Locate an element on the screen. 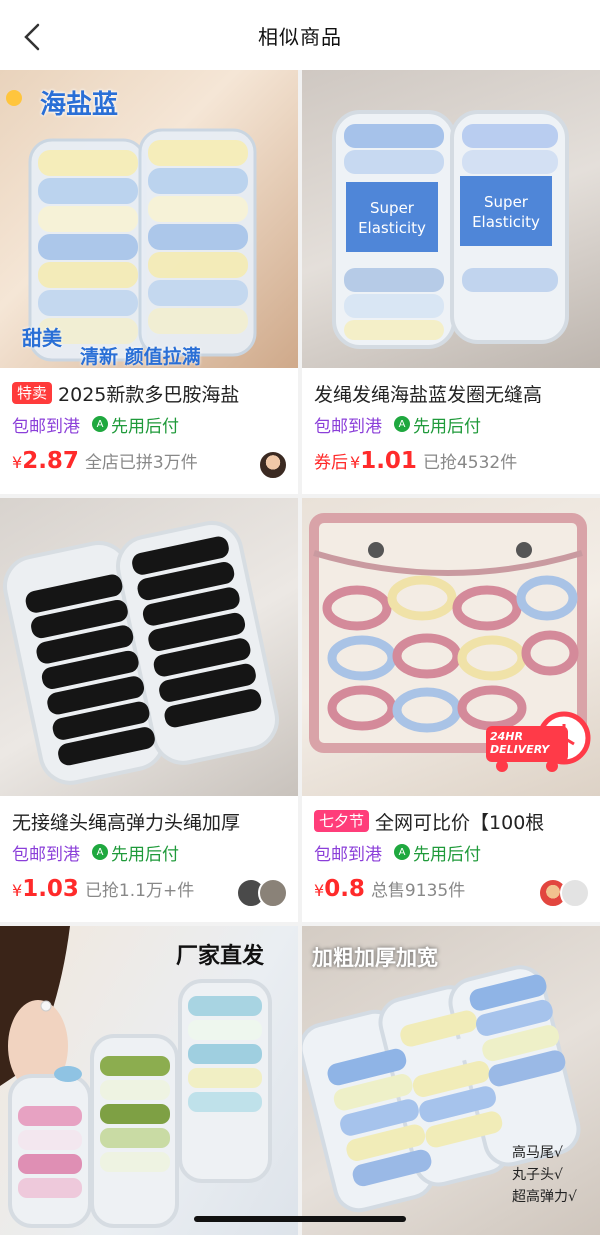 This screenshot has height=1235, width=600. product-info: 特卖 2025新款多巴胺海盐 包邮到港 A 先用后付 ¥ 2.87 全店已拼3万件 is located at coordinates (149, 431).